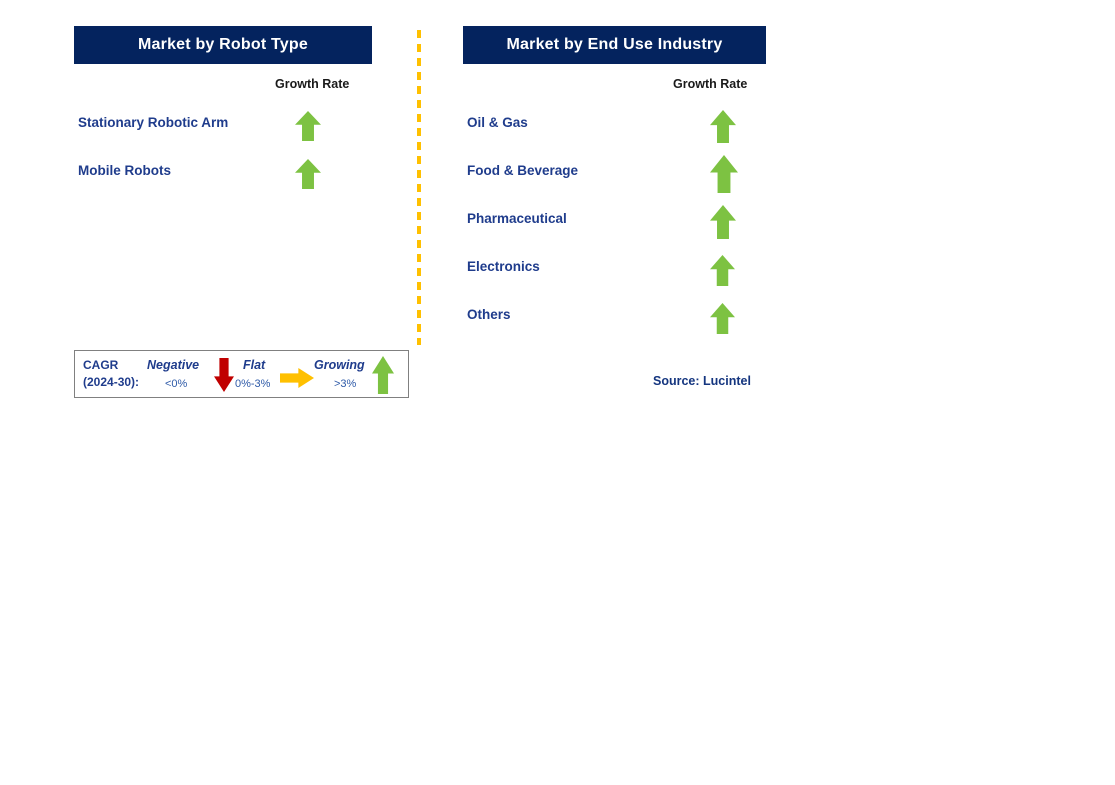 Image resolution: width=1115 pixels, height=785 pixels. I want to click on table-row: Pharmaceutical, so click(614, 224).